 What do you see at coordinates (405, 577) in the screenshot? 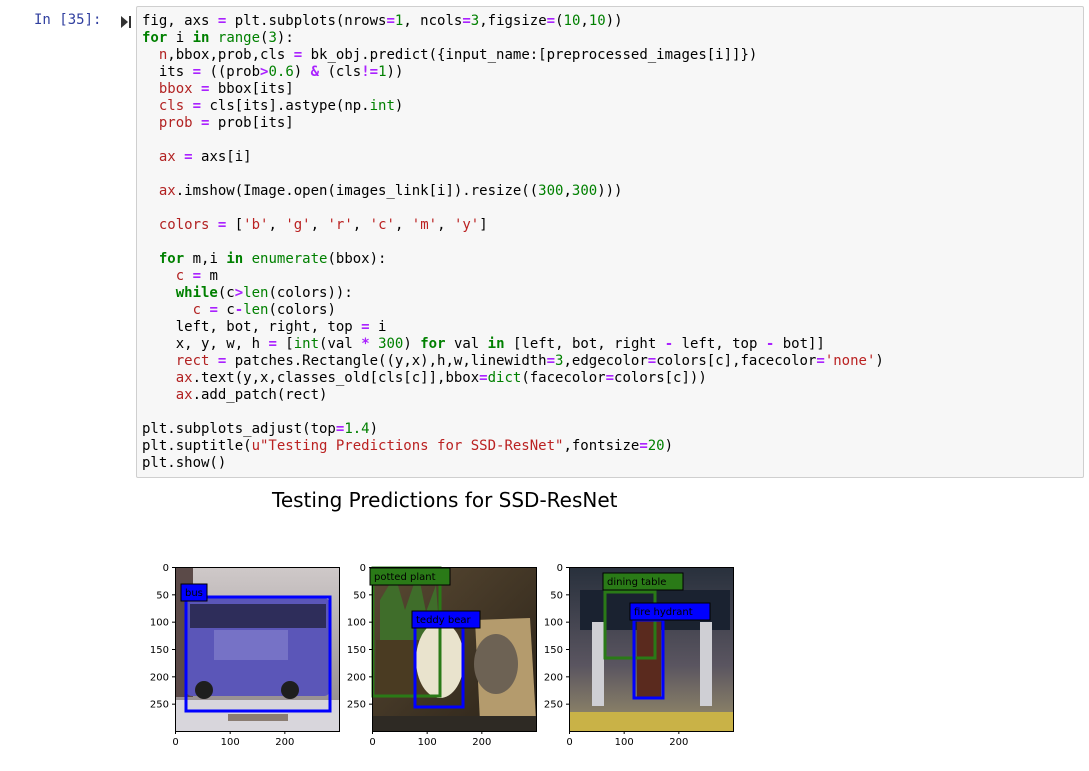
I see `detection-label-text: potted plant` at bounding box center [405, 577].